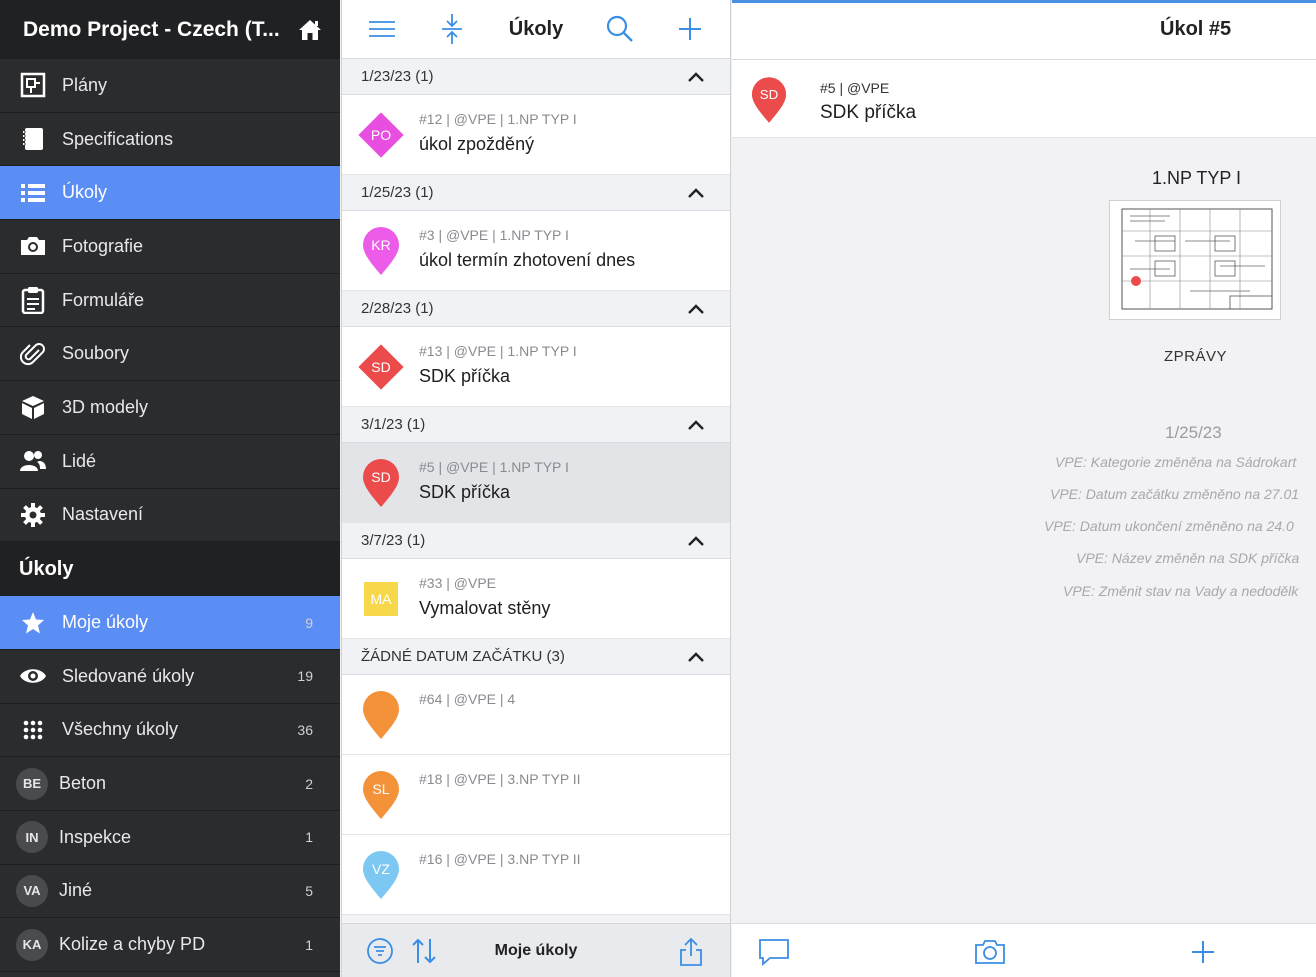 The width and height of the screenshot is (1316, 977). Describe the element at coordinates (536, 483) in the screenshot. I see `task-row-selected: SD #5 | @VPE | 1.NP TYP I SDK příčka` at that location.